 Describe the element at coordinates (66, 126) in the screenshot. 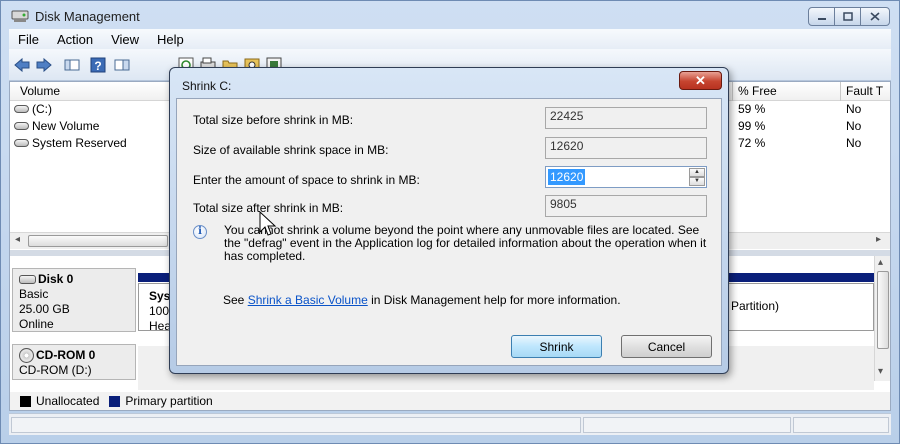

I see `volume-name: New Volume` at that location.